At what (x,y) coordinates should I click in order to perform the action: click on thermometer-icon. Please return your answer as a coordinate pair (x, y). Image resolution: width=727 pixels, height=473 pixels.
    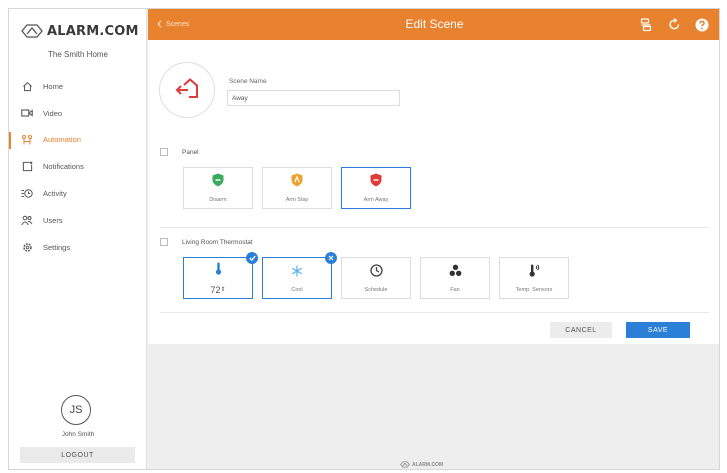
    Looking at the image, I should click on (218, 271).